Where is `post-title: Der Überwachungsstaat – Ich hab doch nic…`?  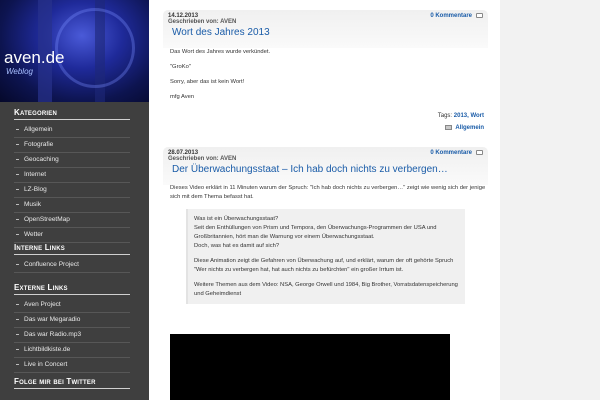
post-title: Der Überwachungsstaat – Ich hab doch nic… is located at coordinates (310, 169).